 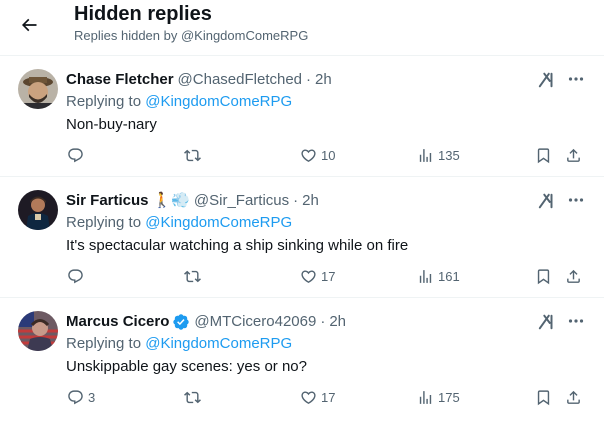 What do you see at coordinates (449, 276) in the screenshot?
I see `view-count: 161` at bounding box center [449, 276].